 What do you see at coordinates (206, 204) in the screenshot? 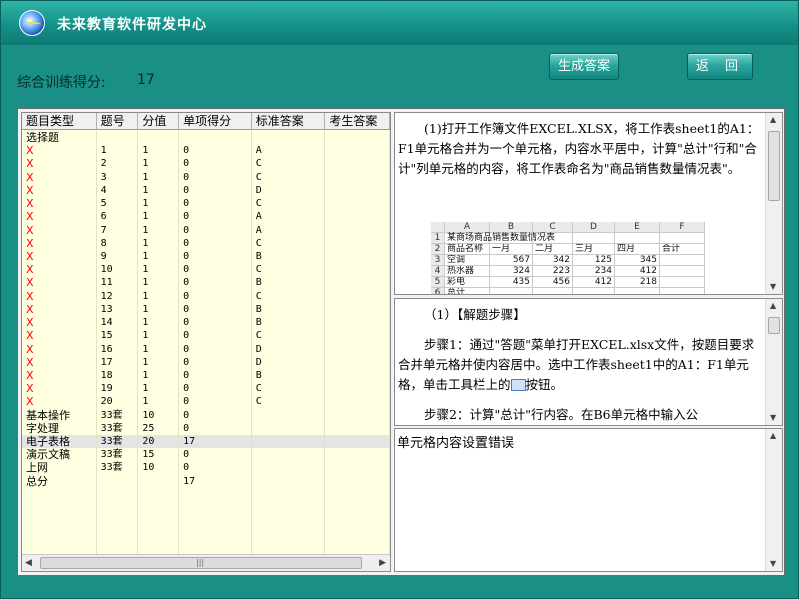
I see `table-row: X510C` at bounding box center [206, 204].